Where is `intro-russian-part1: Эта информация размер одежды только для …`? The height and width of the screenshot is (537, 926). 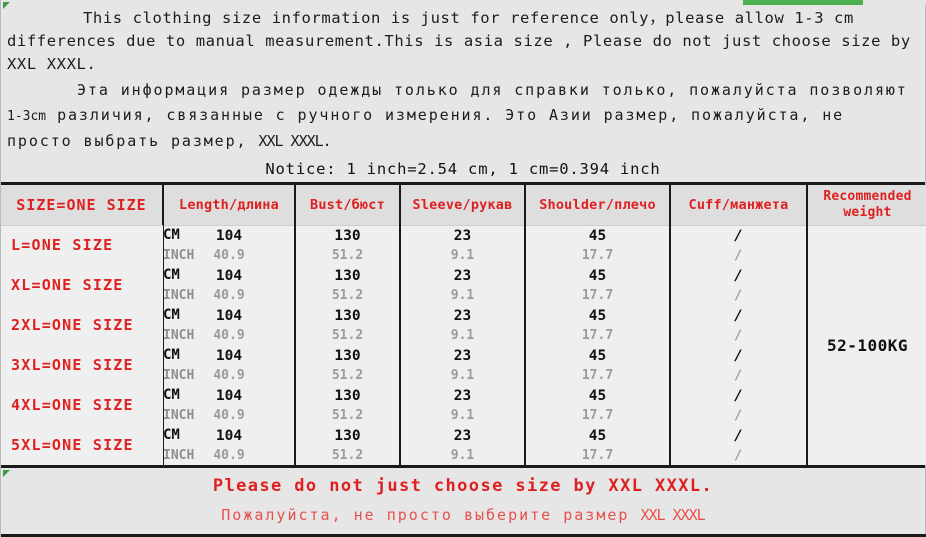
intro-russian-part1: Эта информация размер одежды только для … is located at coordinates (492, 90).